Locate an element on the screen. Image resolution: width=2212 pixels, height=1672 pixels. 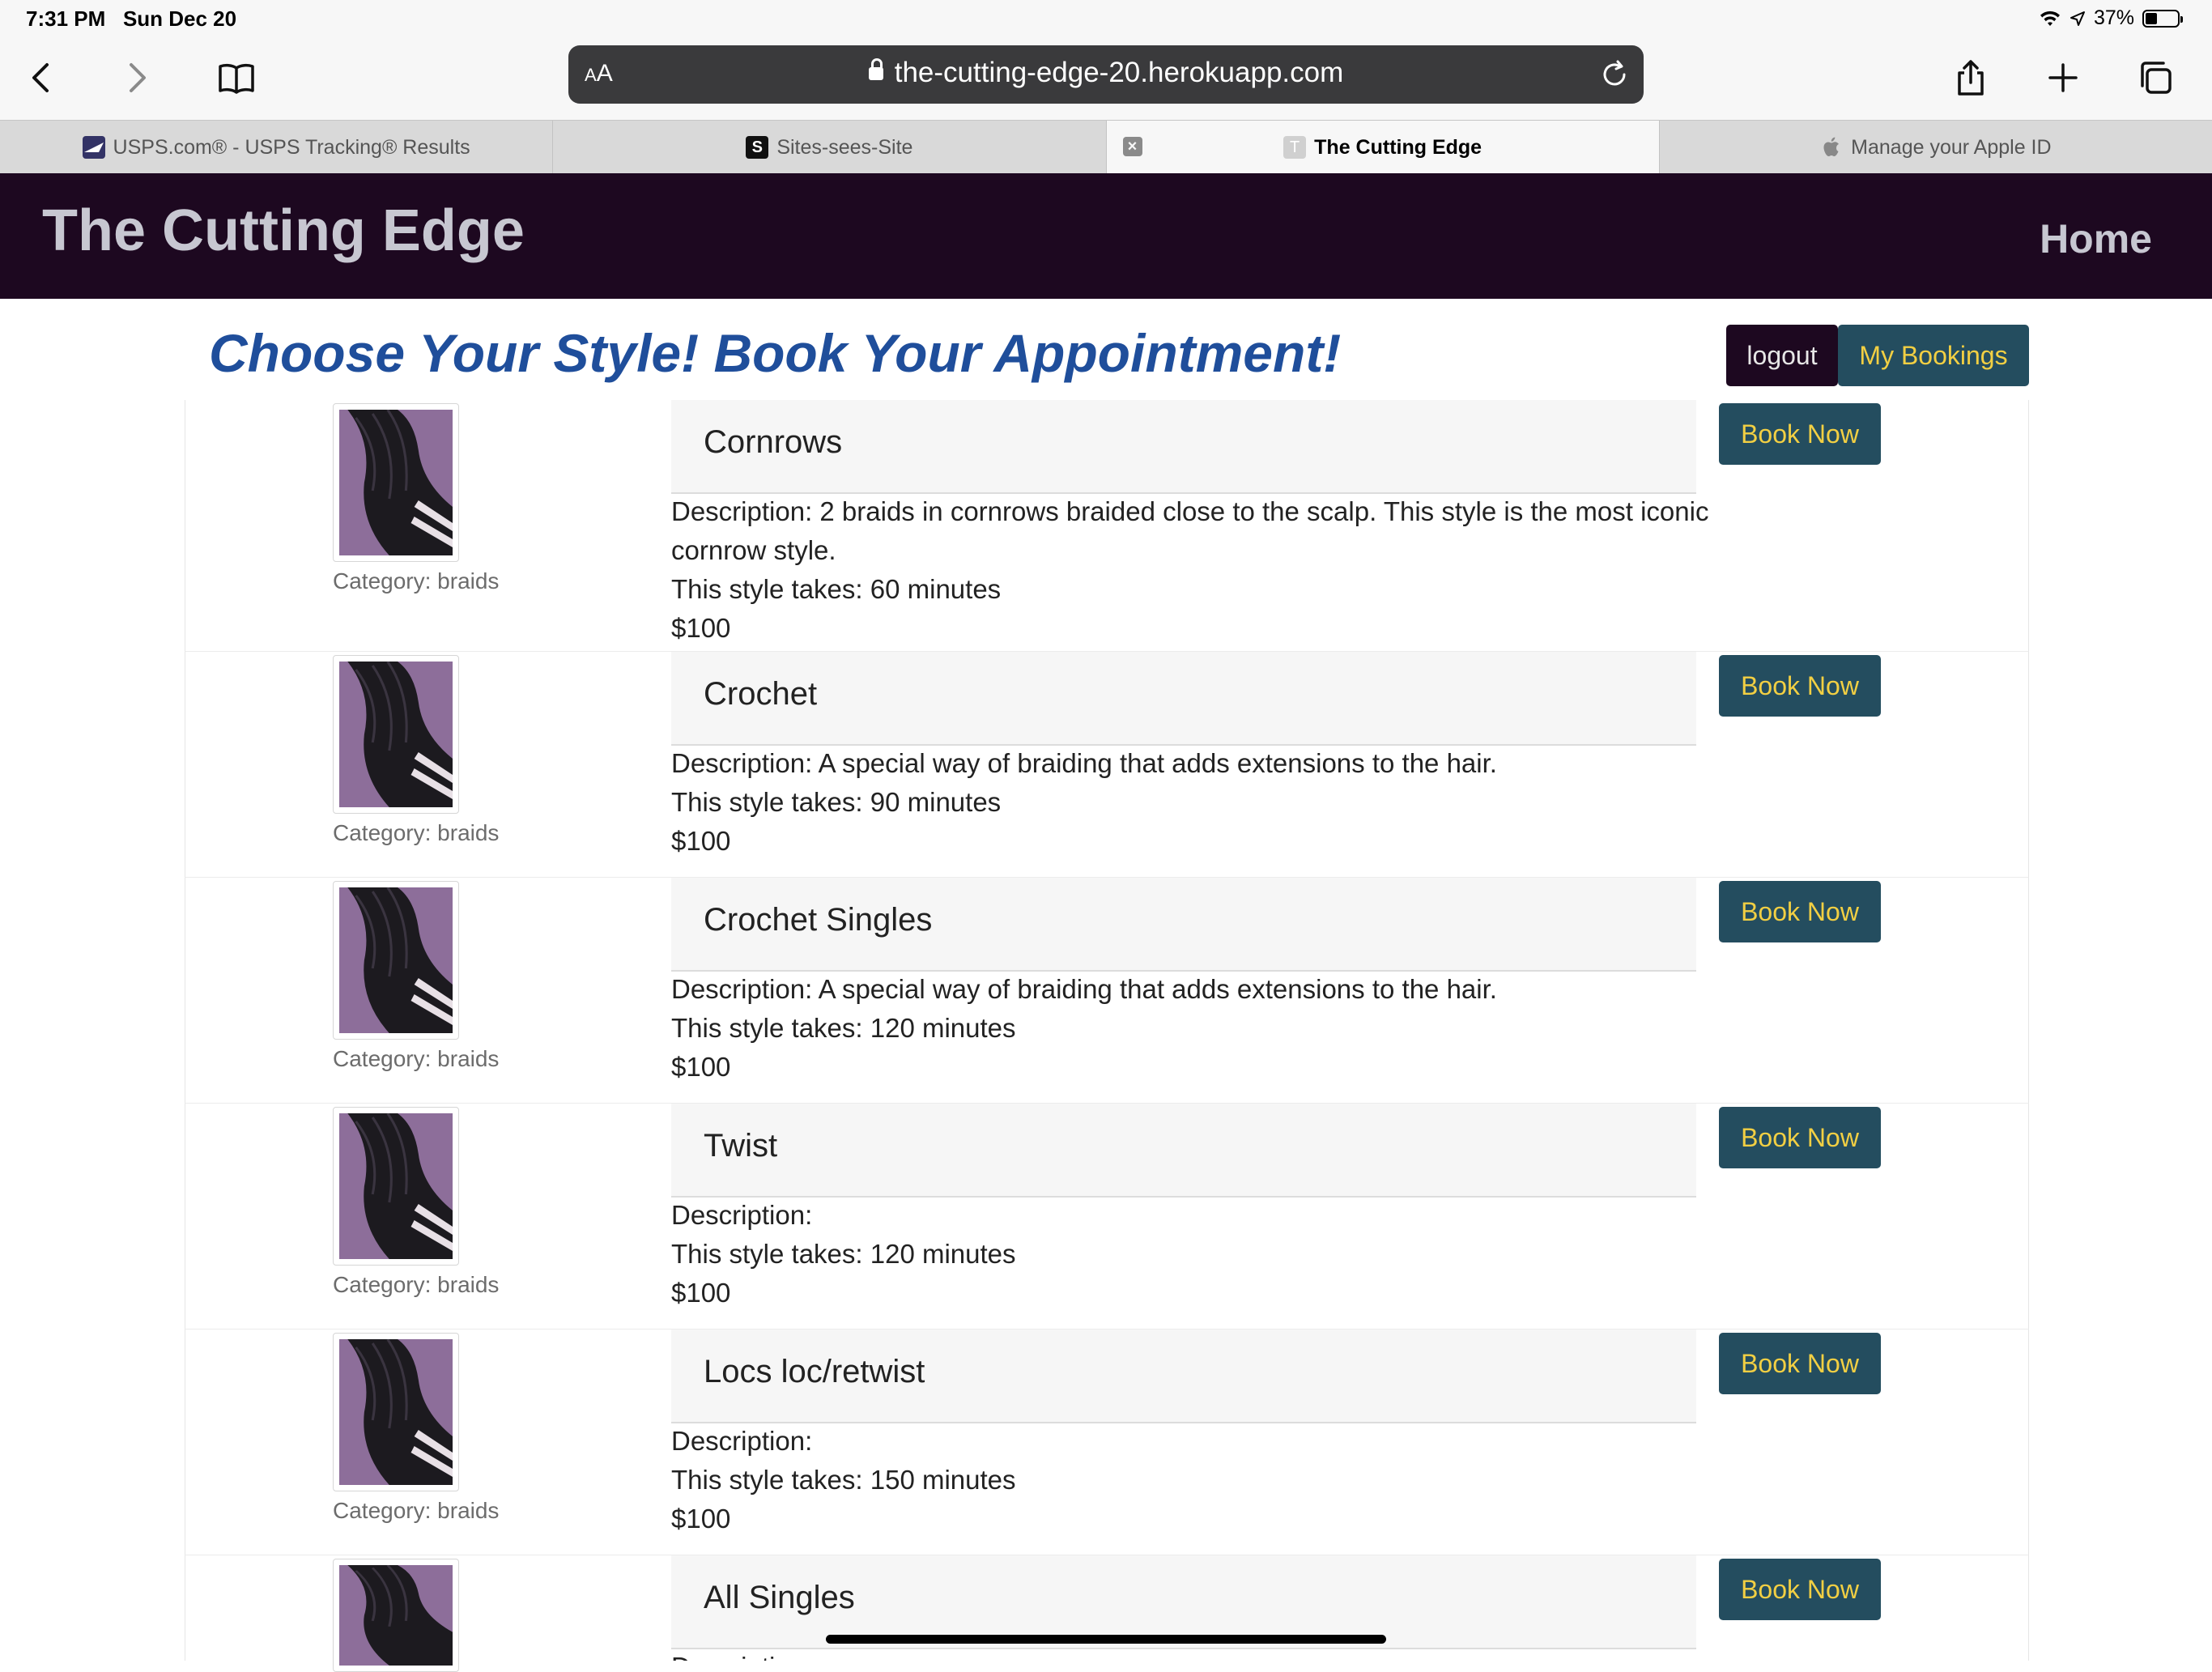
forward-button is located at coordinates (136, 78).